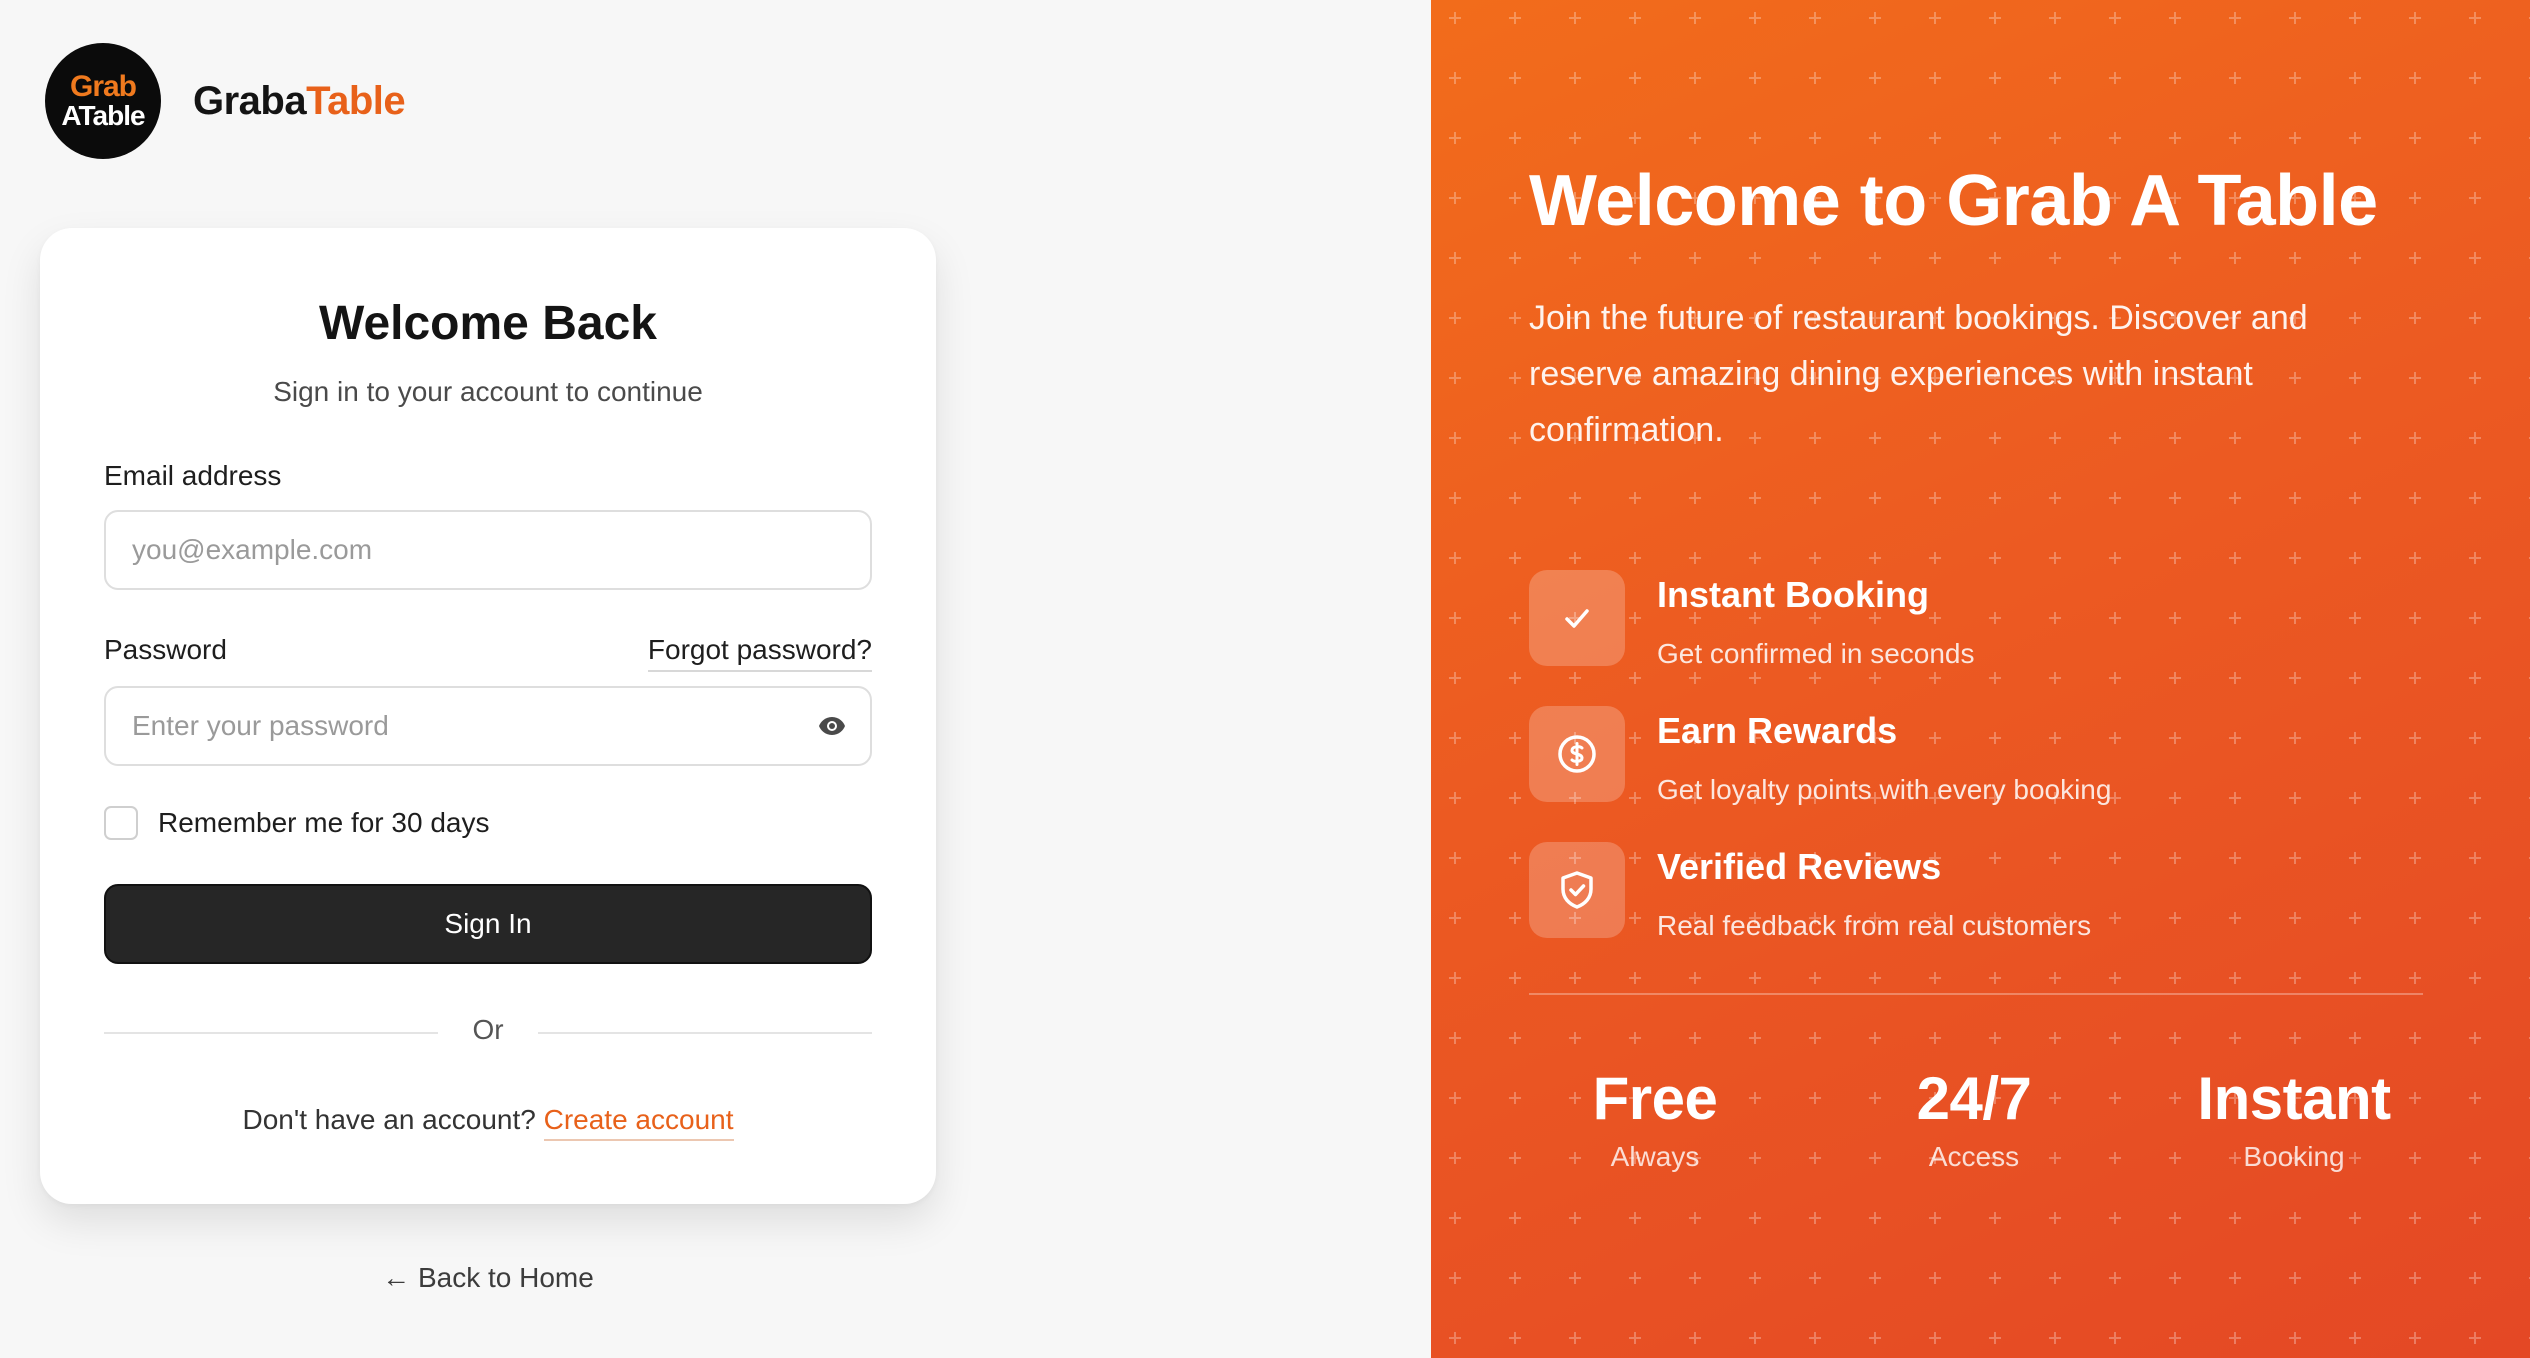 The image size is (2530, 1358). What do you see at coordinates (1752, 620) in the screenshot?
I see `feature-instant-booking: Instant Booking Get confirmed in seconds` at bounding box center [1752, 620].